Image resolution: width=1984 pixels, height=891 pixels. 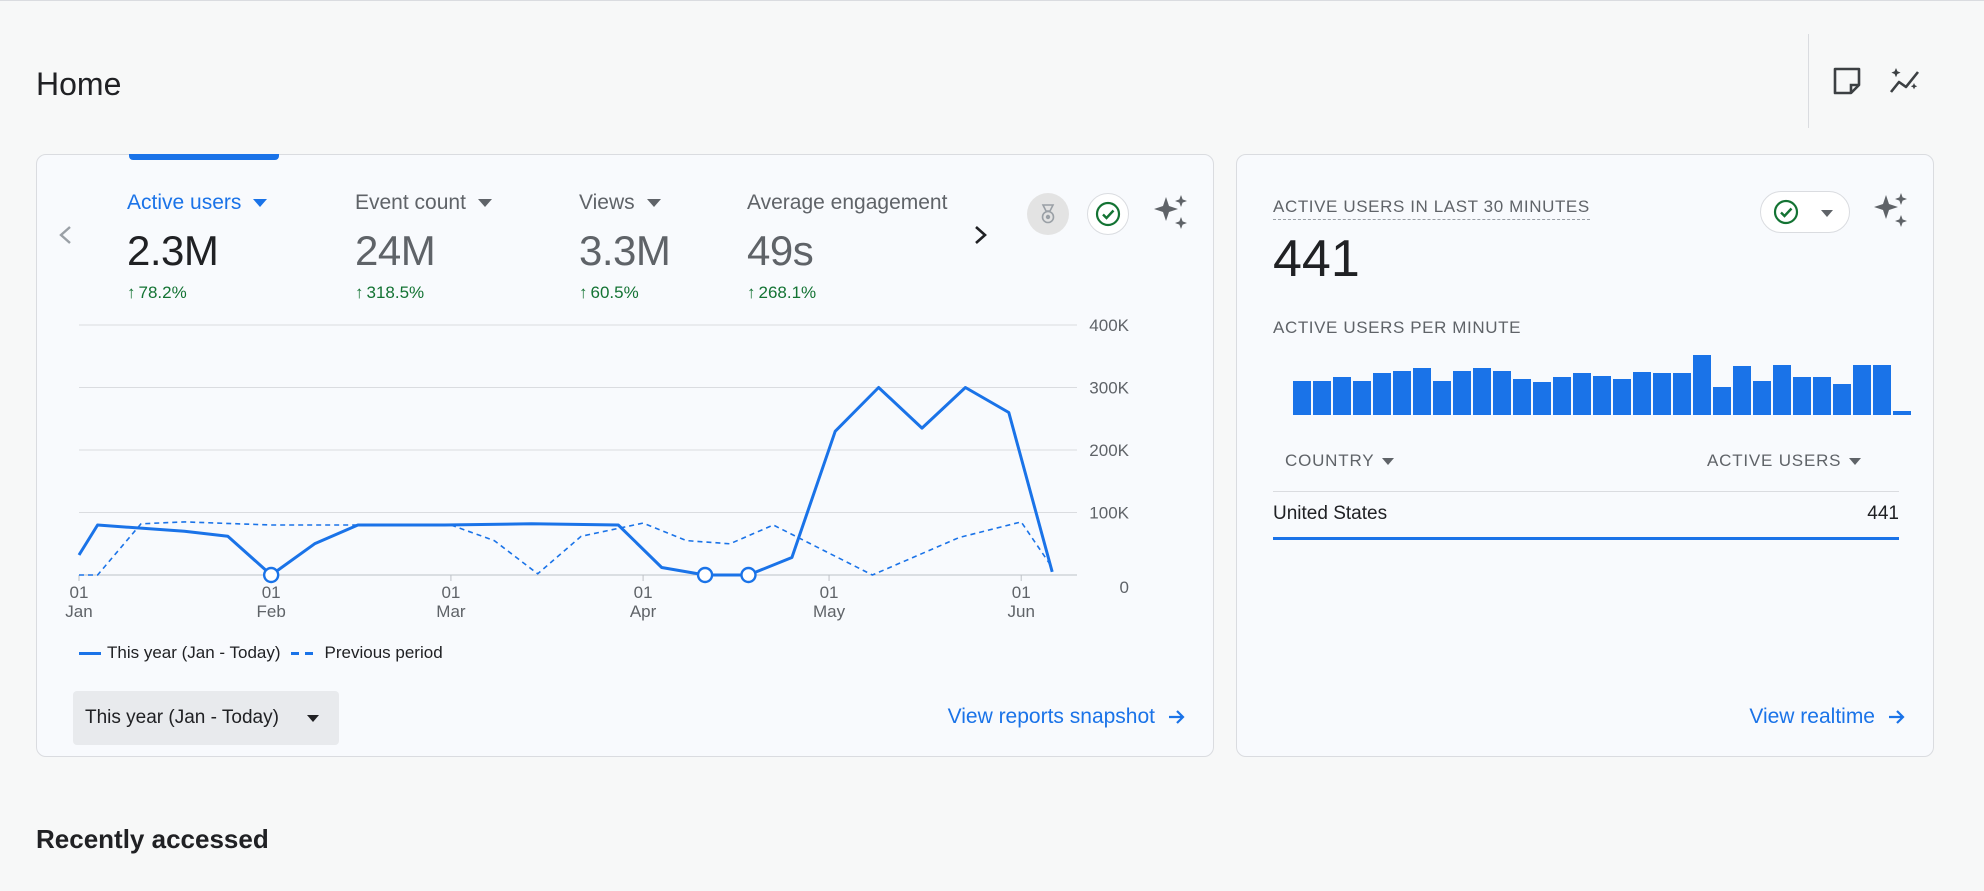 I want to click on legend-item-previous: Previous period, so click(x=383, y=652).